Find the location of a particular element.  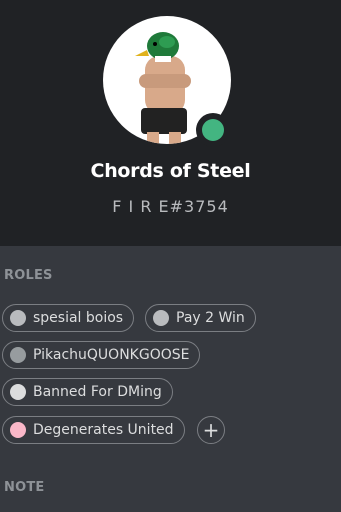

role-name: spesial boios is located at coordinates (78, 318).